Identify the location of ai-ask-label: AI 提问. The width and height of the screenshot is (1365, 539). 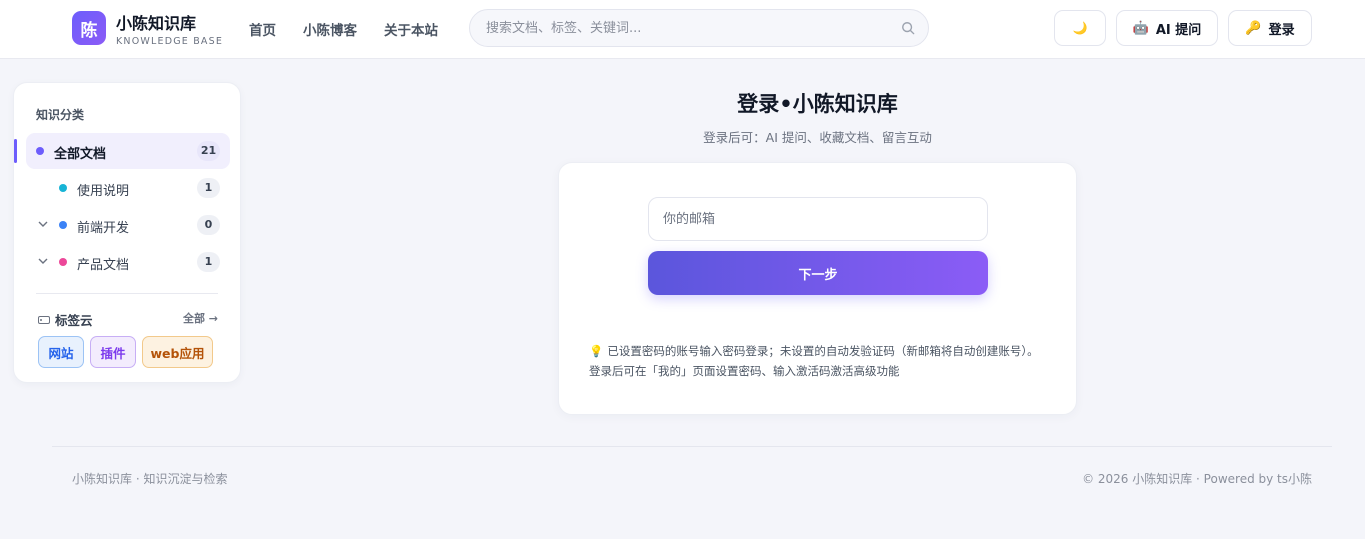
(1178, 30).